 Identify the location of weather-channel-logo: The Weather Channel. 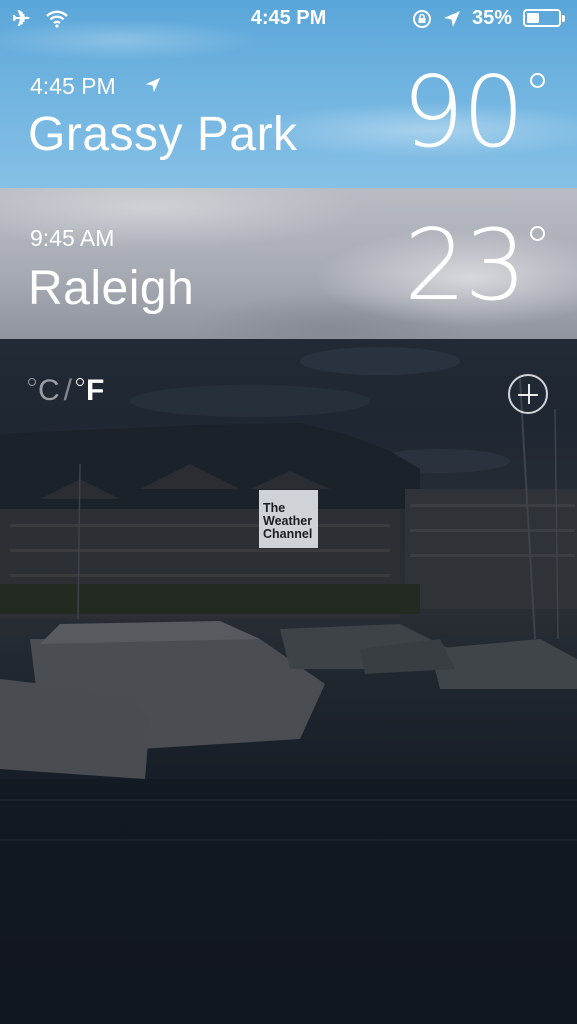
(288, 519).